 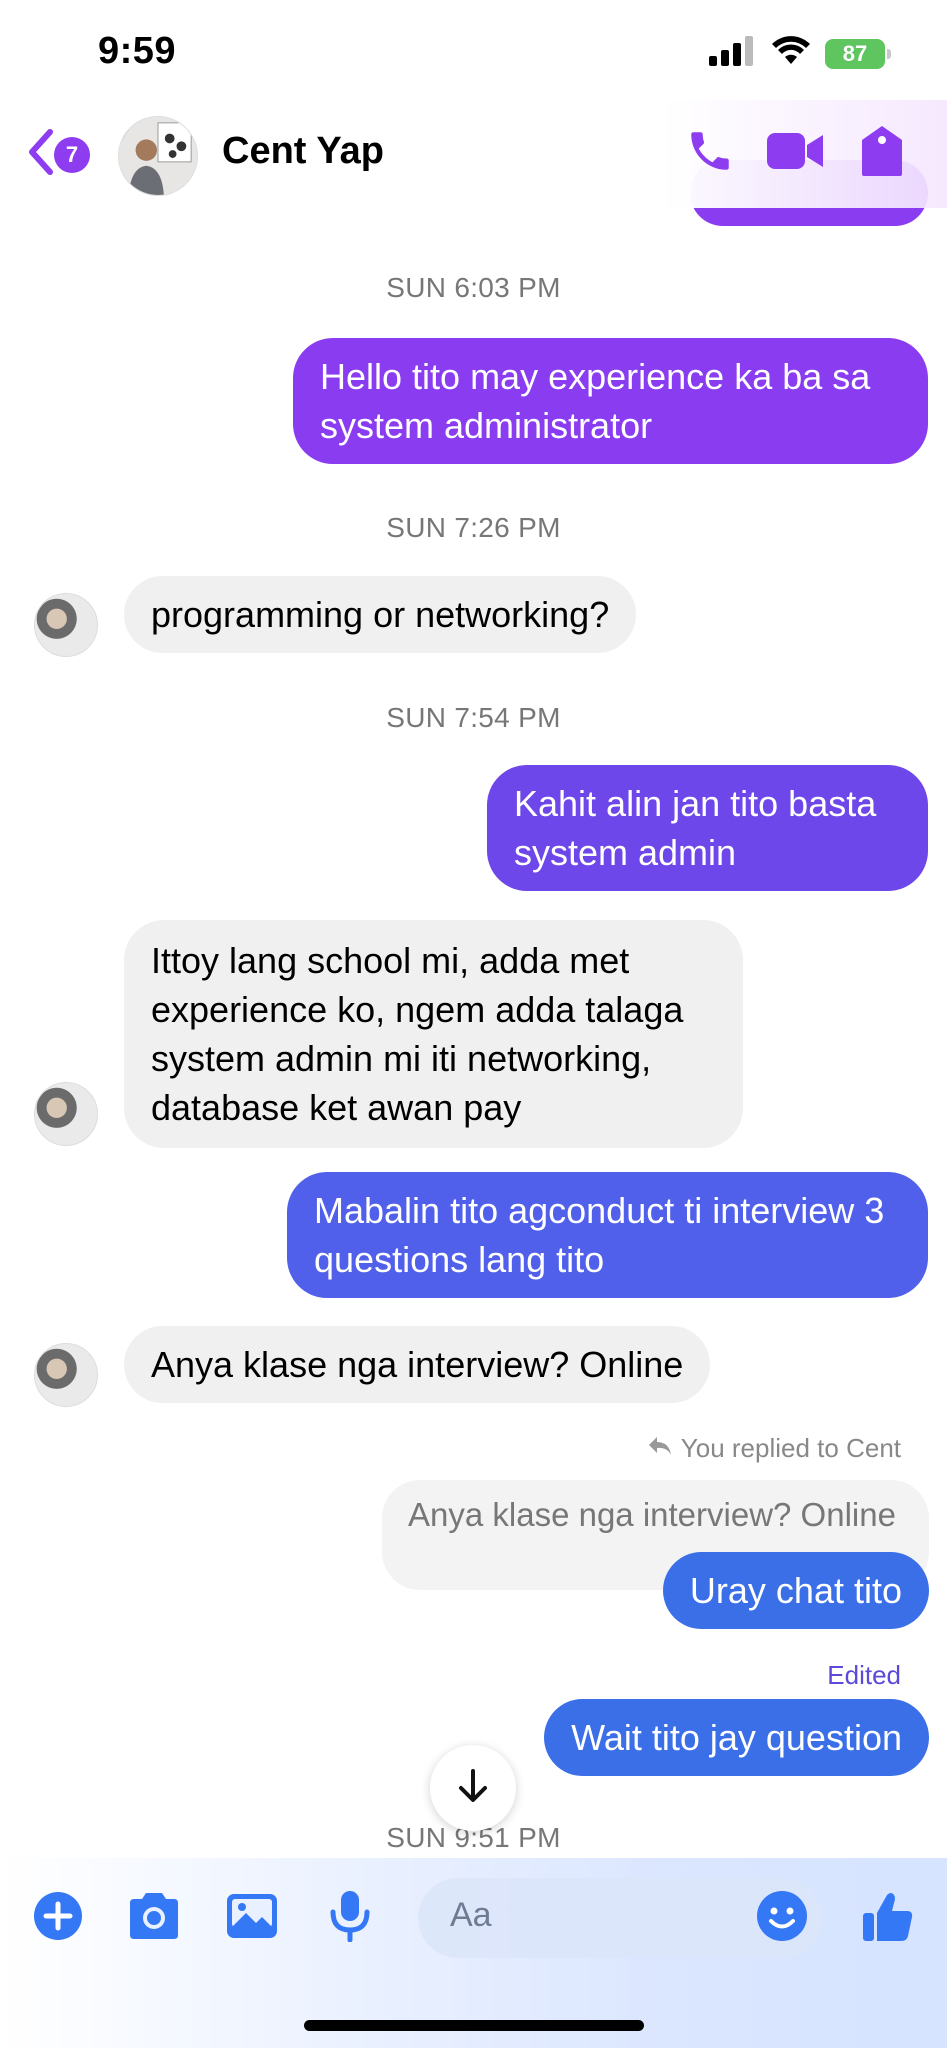 What do you see at coordinates (473, 717) in the screenshot?
I see `timestamp: SUN 7:54 PM` at bounding box center [473, 717].